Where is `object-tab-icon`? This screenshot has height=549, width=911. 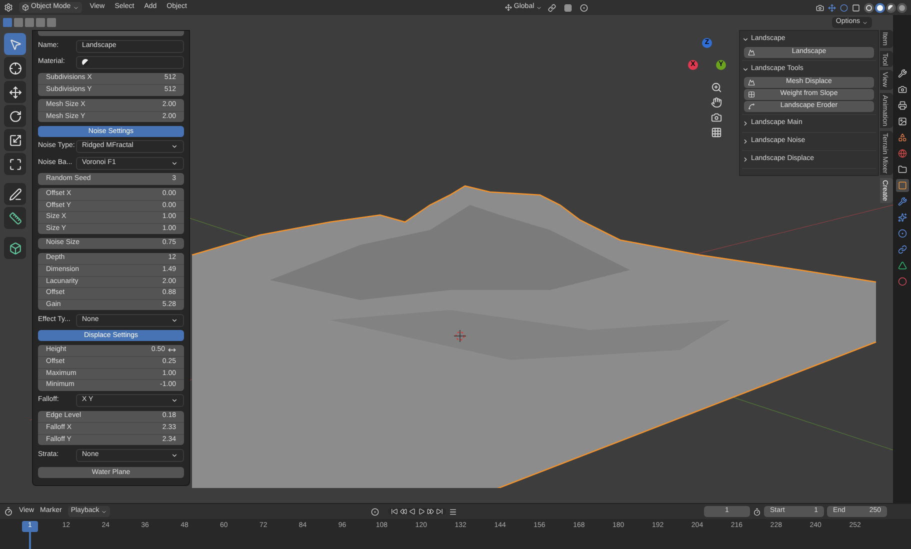
object-tab-icon is located at coordinates (902, 185).